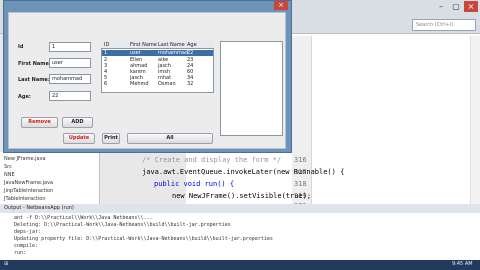  Describe the element at coordinates (21, 47) in the screenshot. I see `id-label: Id` at that location.